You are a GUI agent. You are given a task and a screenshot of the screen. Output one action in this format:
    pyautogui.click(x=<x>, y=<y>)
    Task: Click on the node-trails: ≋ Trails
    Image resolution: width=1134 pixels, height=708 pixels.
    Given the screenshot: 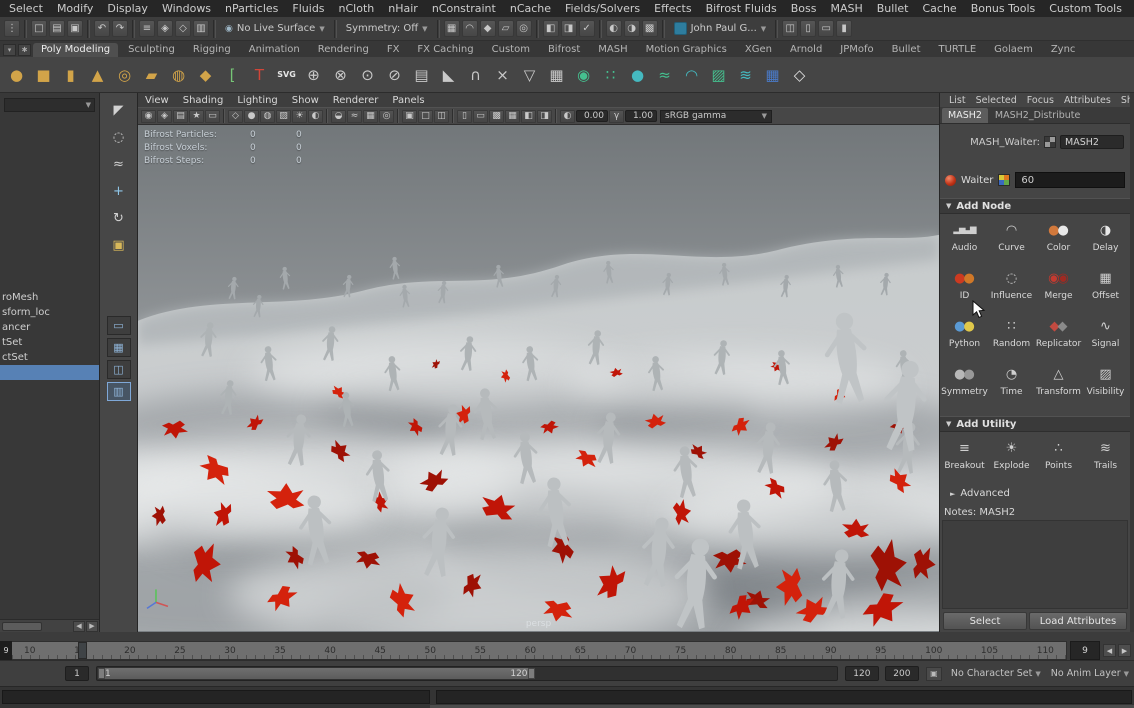 What is the action you would take?
    pyautogui.click(x=1105, y=458)
    